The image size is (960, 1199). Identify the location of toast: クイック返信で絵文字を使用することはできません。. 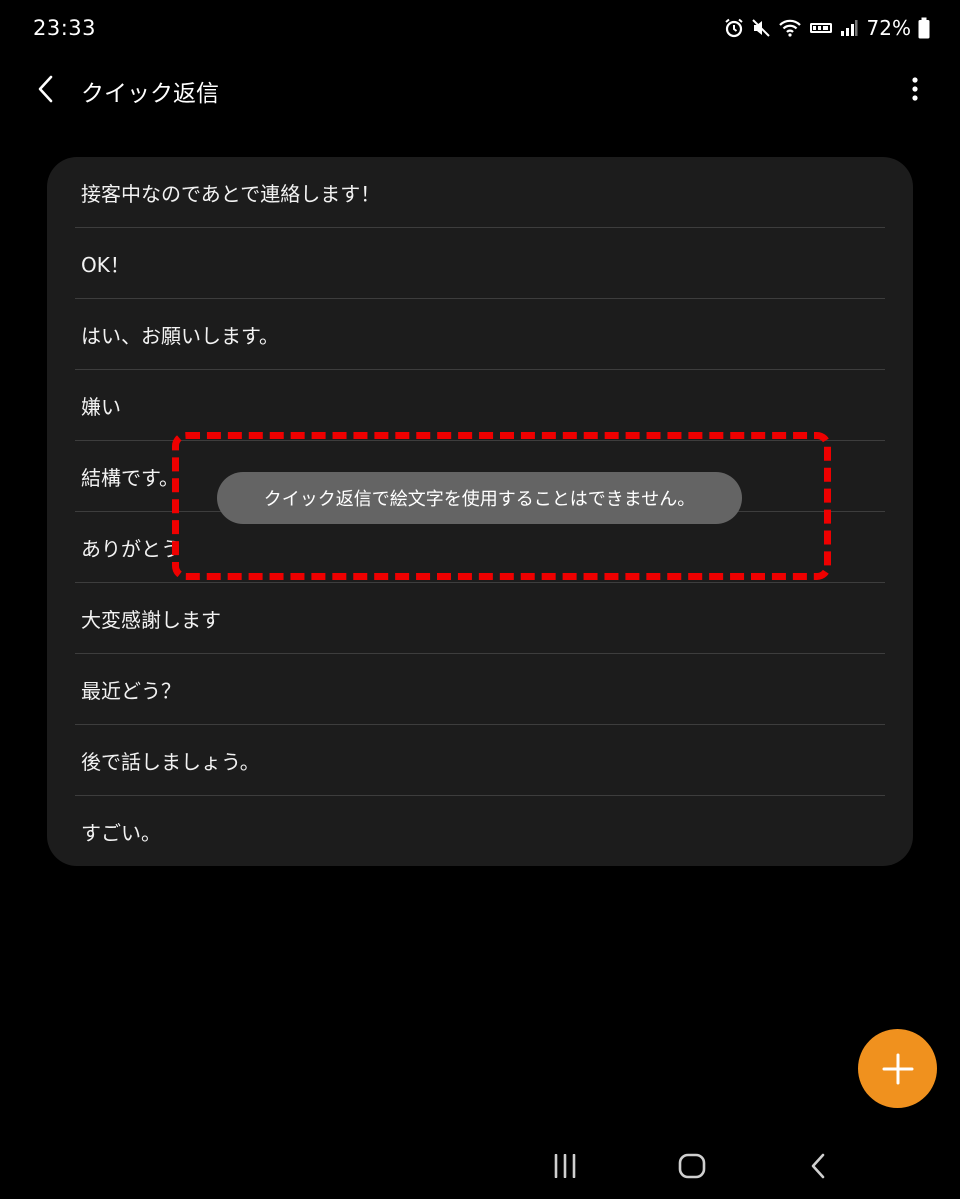
(479, 498).